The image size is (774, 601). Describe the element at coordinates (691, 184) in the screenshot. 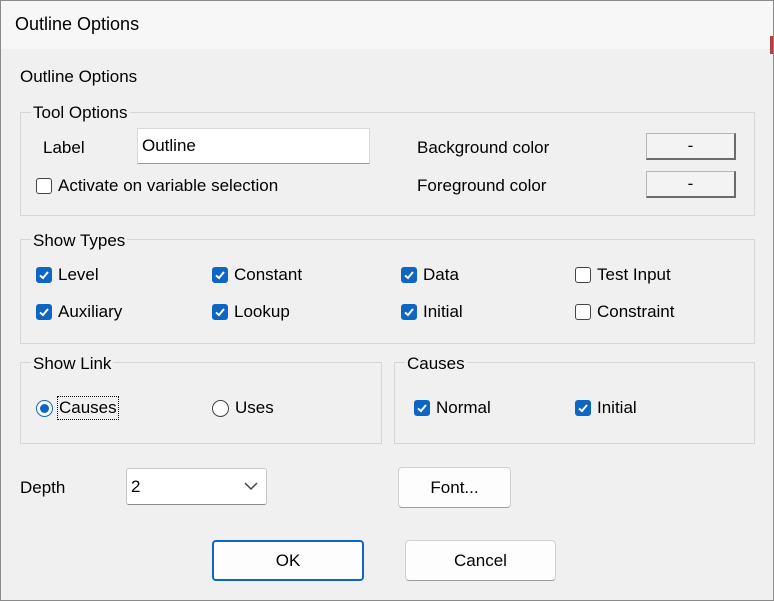

I see `foreground-color-button: -` at that location.